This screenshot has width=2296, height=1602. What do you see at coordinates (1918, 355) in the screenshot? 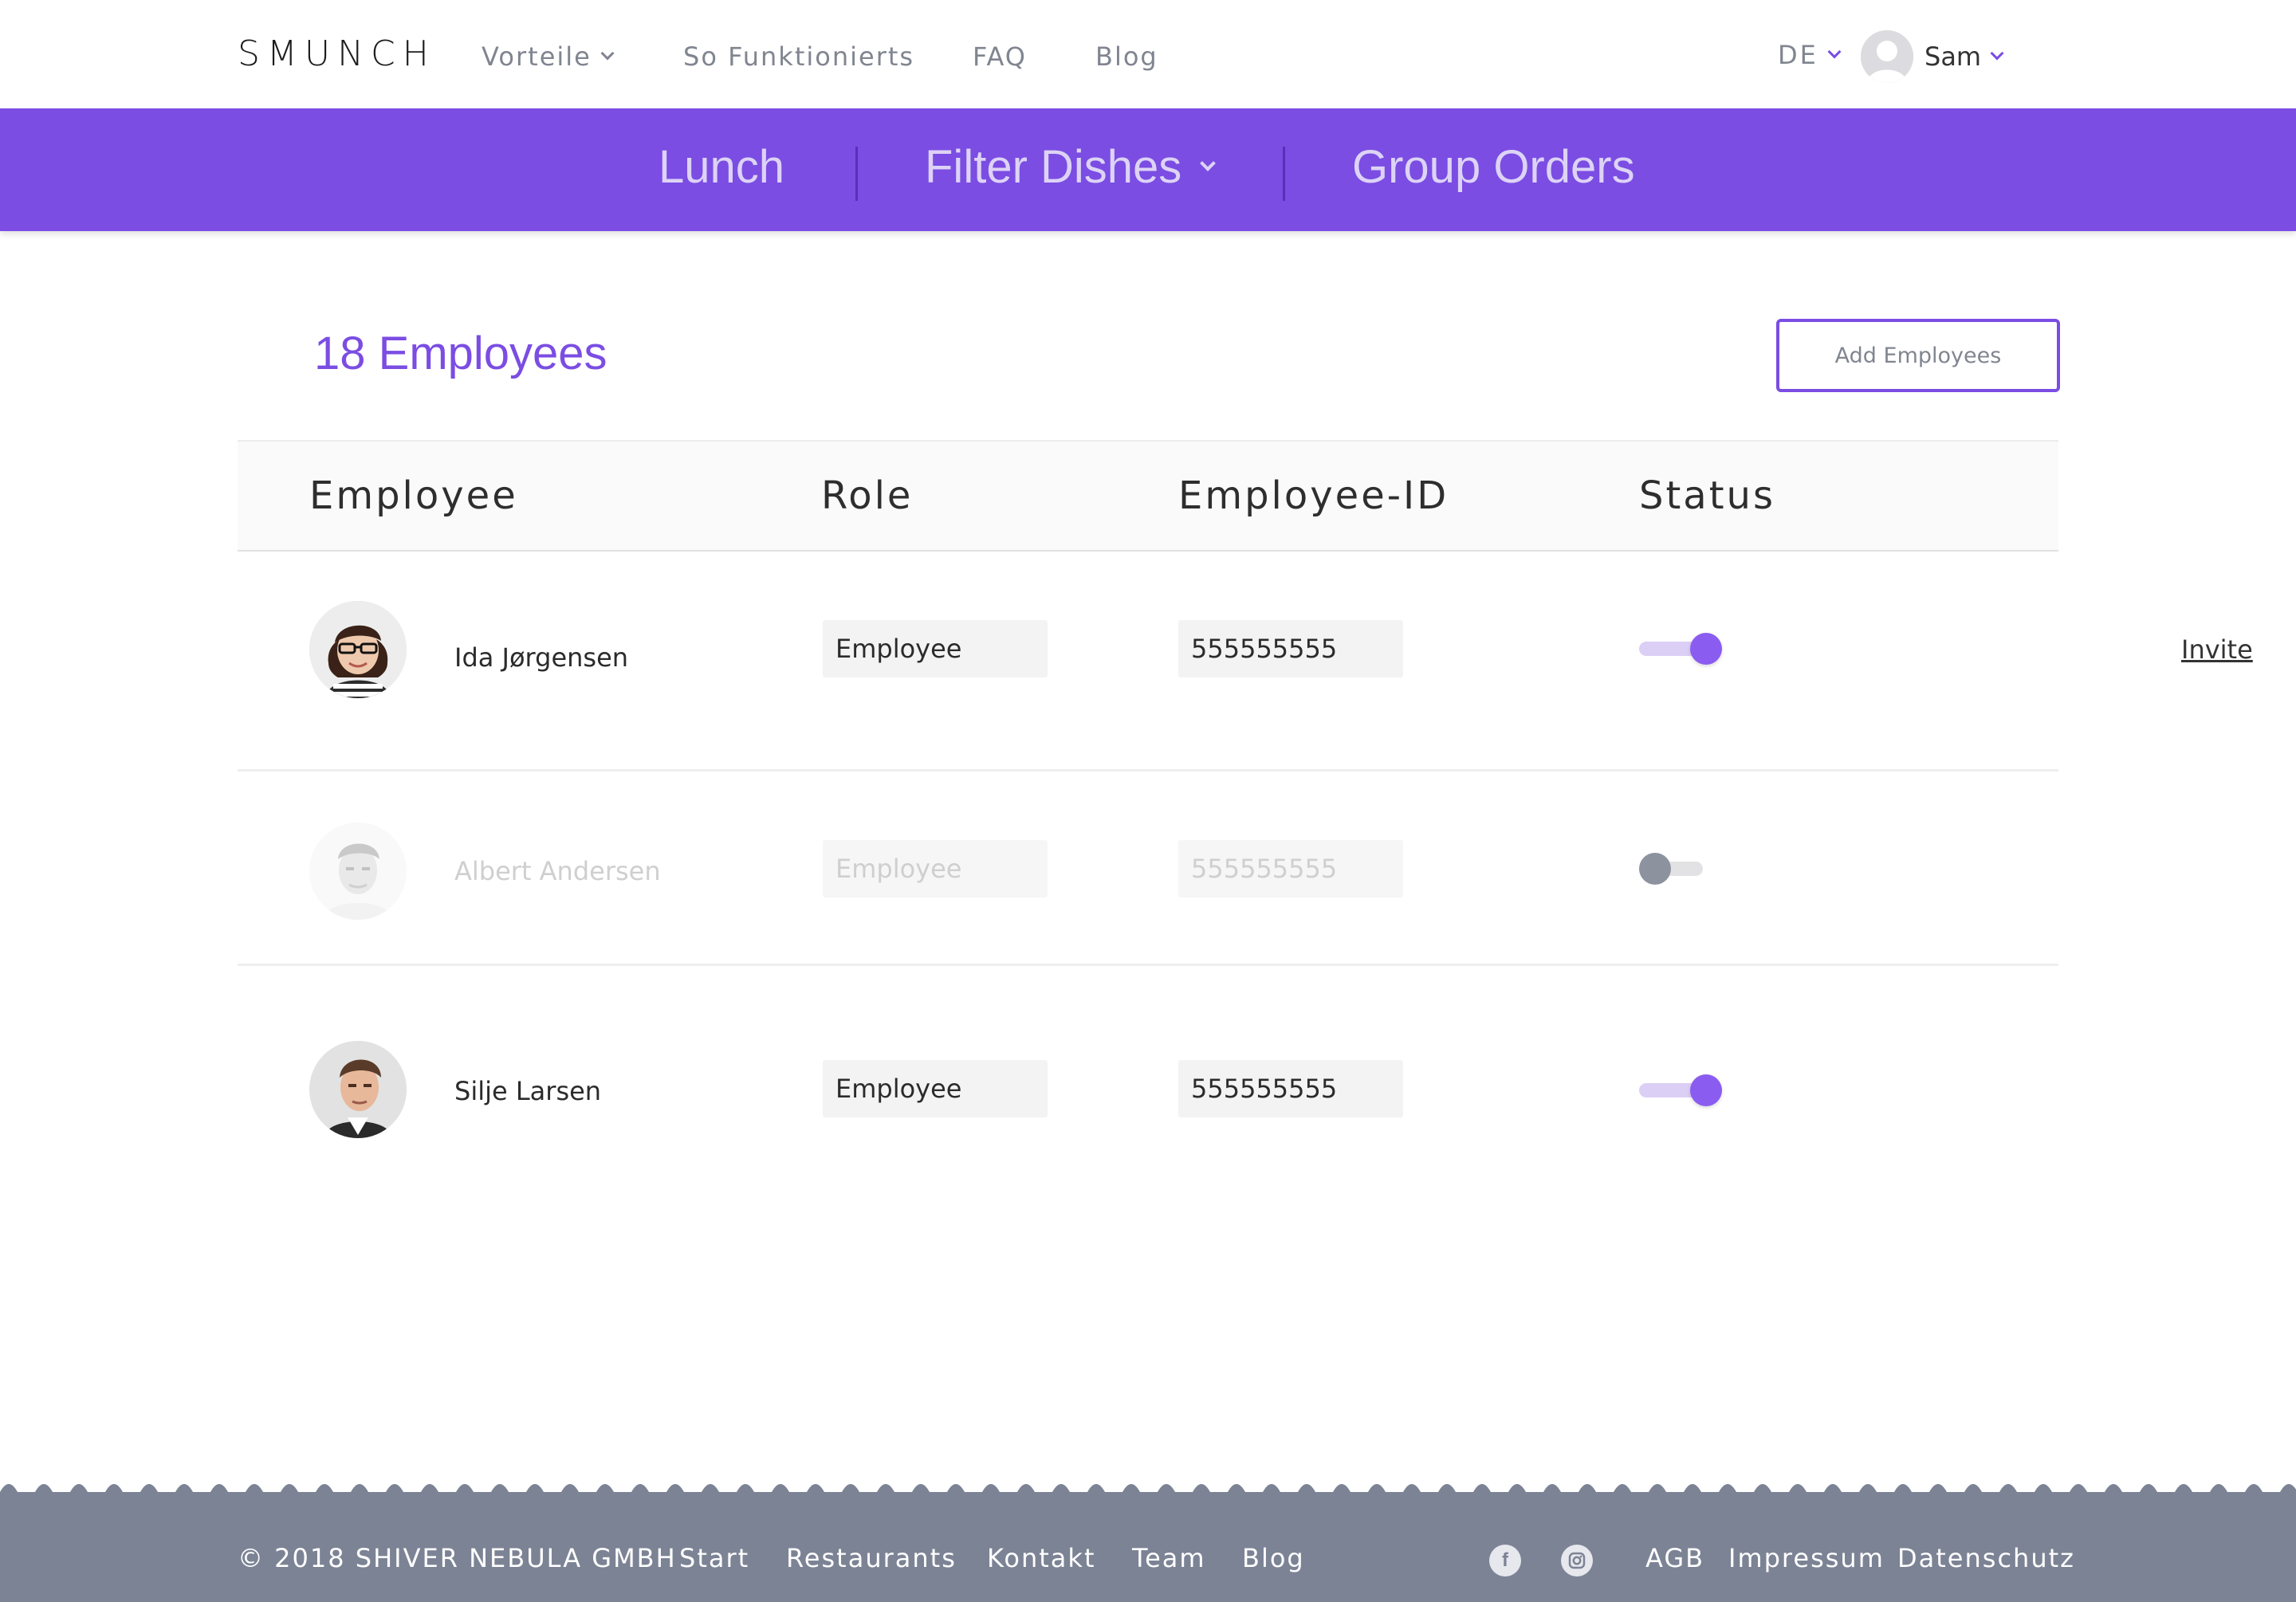
I see `add-employees-button: Add Employees` at bounding box center [1918, 355].